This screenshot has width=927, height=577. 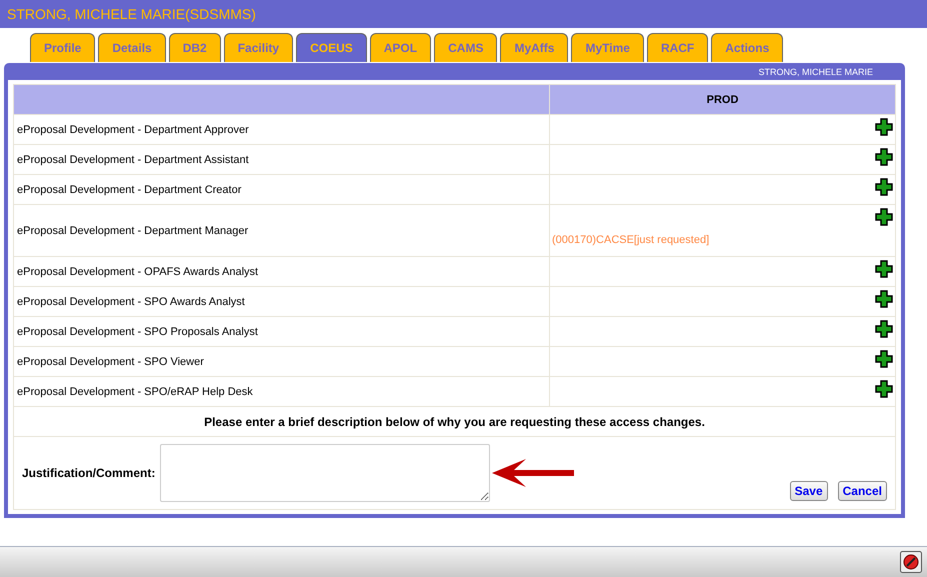 I want to click on action-button: Cancel, so click(x=862, y=491).